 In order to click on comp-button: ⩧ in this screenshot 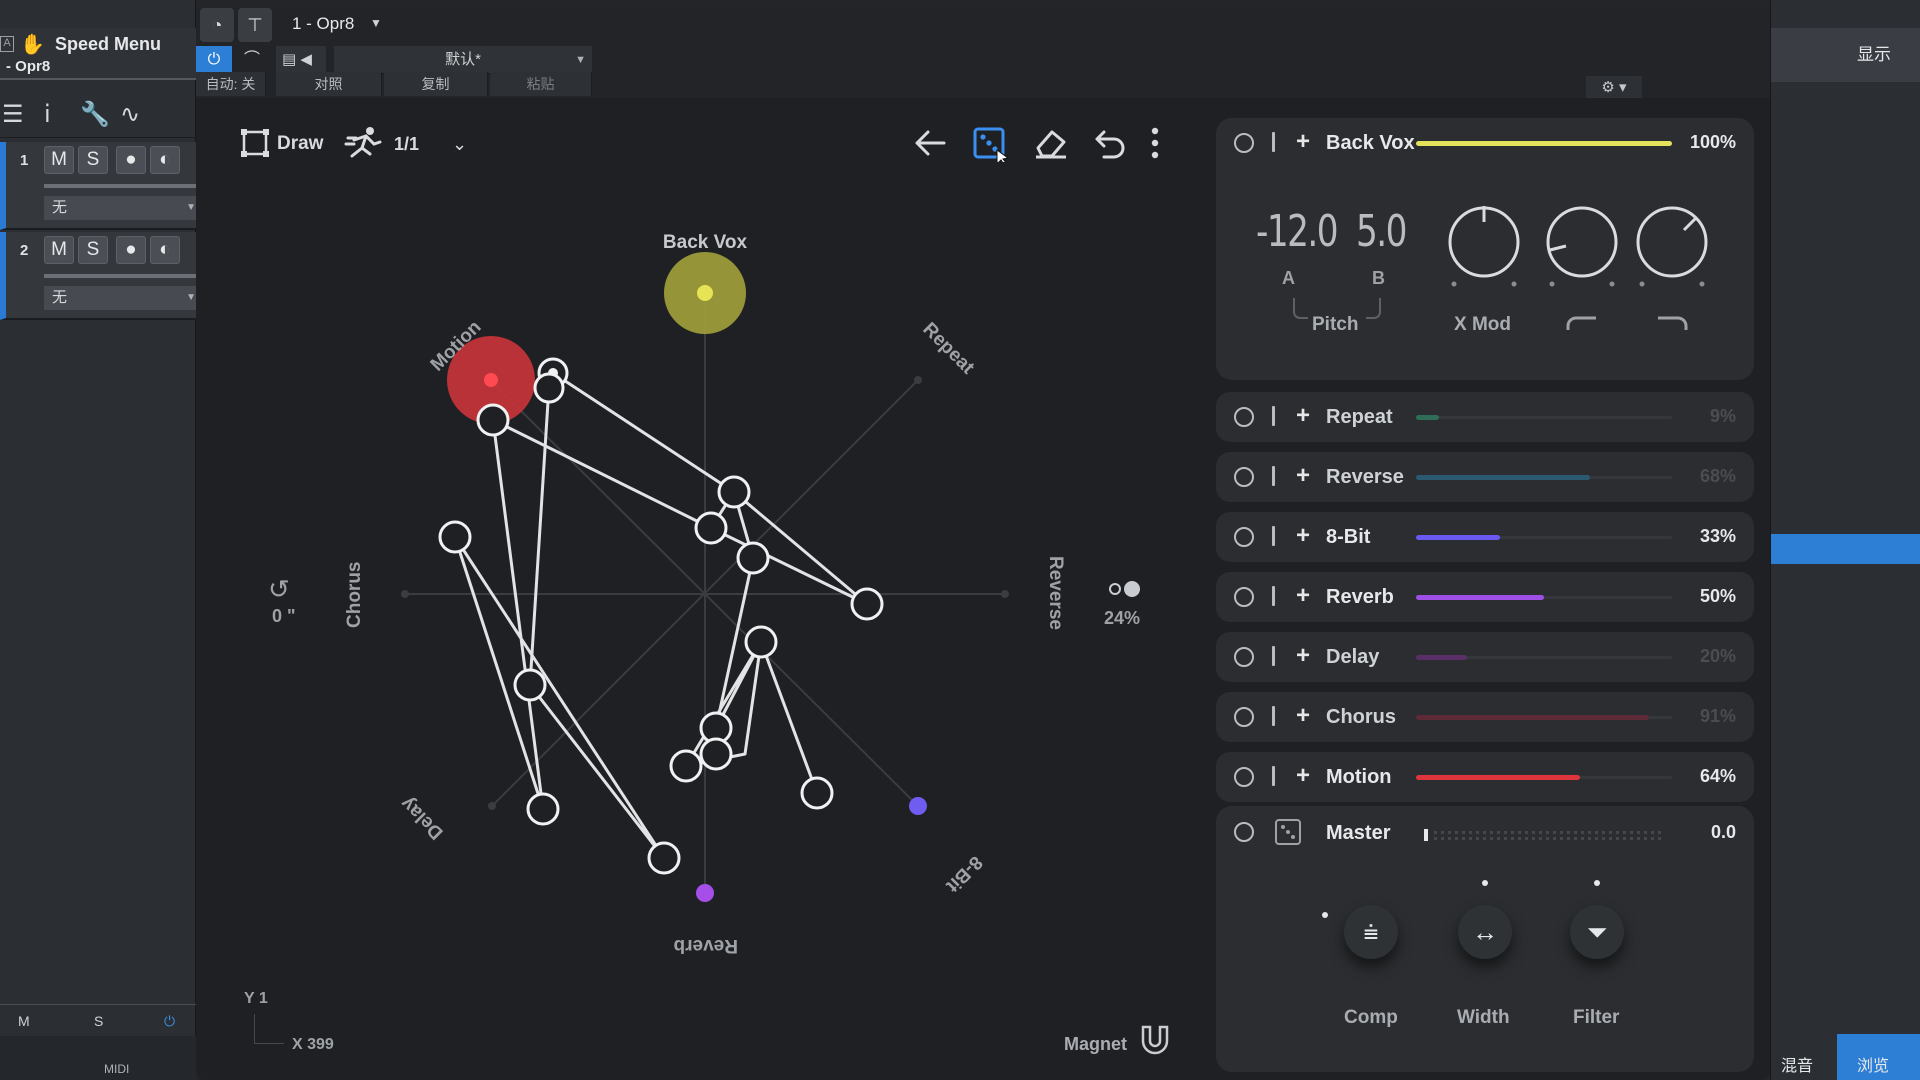, I will do `click(1371, 932)`.